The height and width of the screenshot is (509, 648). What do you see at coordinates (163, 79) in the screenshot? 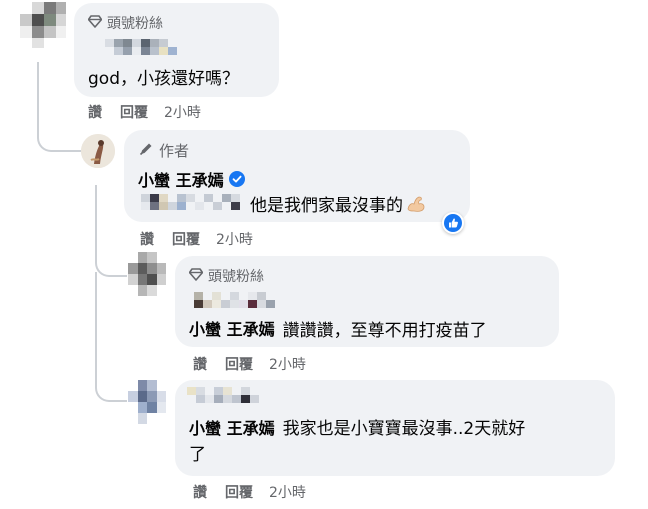
I see `comment-text: god，小孩還好嗎？` at bounding box center [163, 79].